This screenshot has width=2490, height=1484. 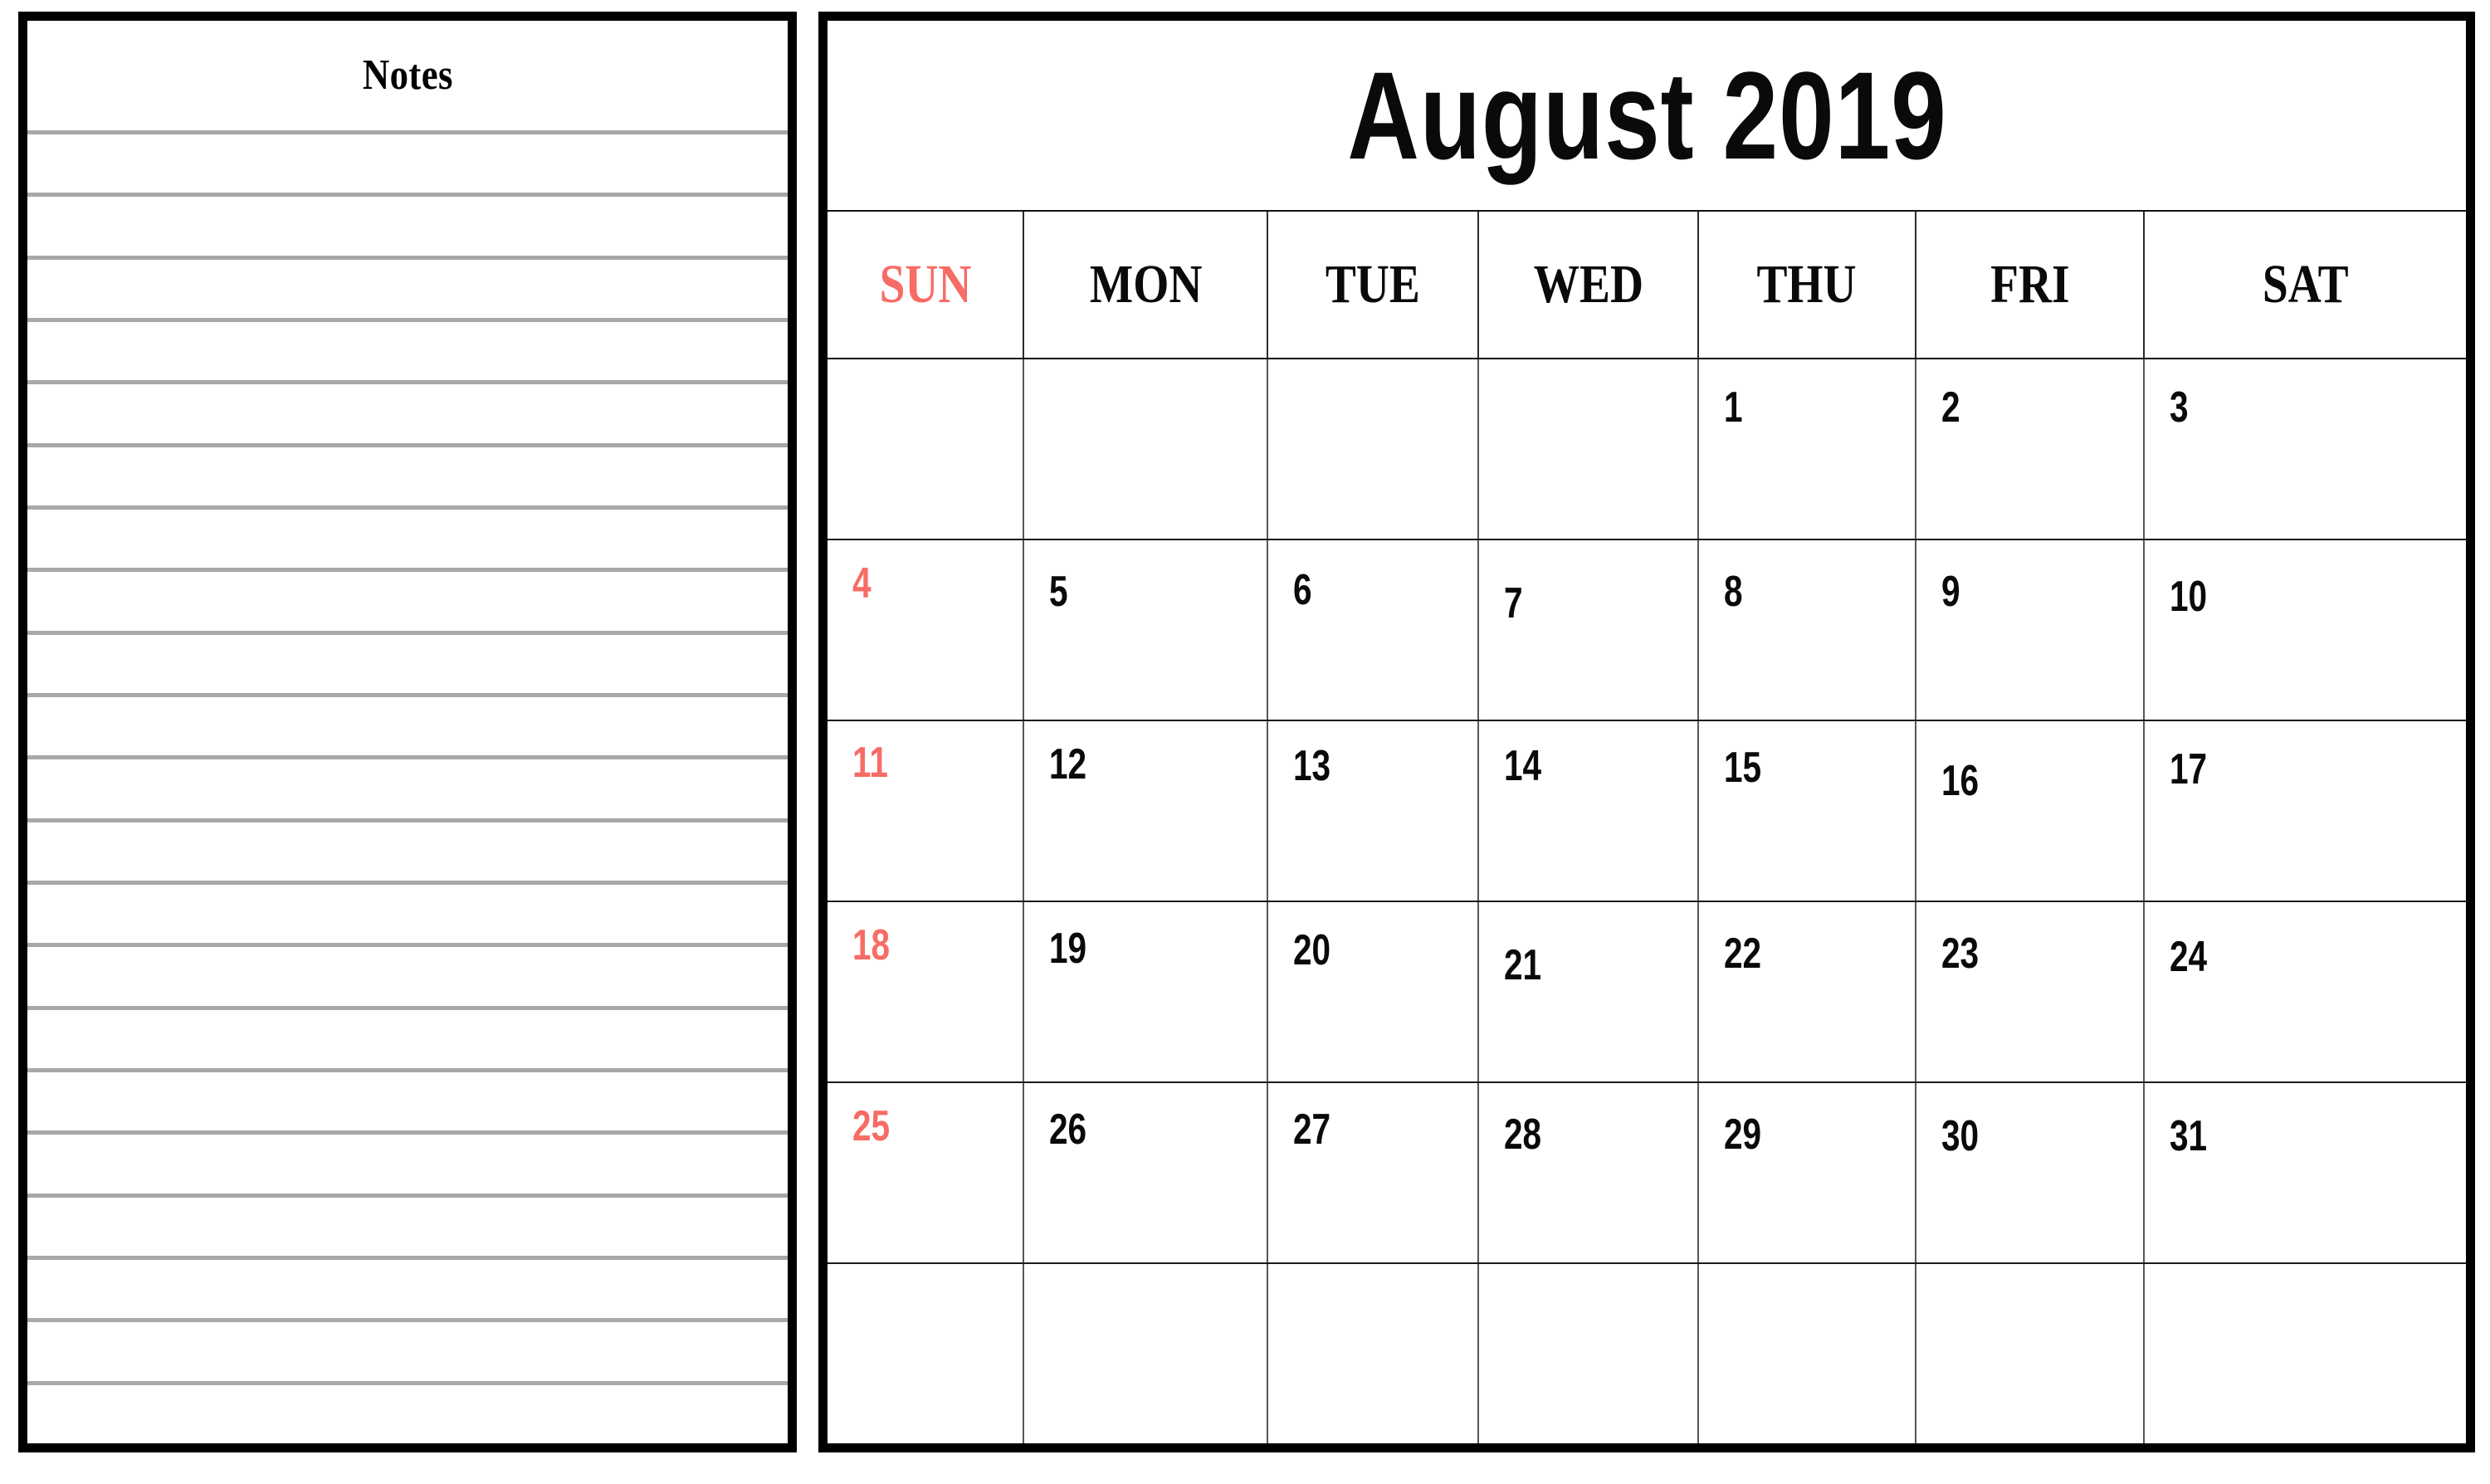 I want to click on calendar-day-number: 24, so click(x=2189, y=957).